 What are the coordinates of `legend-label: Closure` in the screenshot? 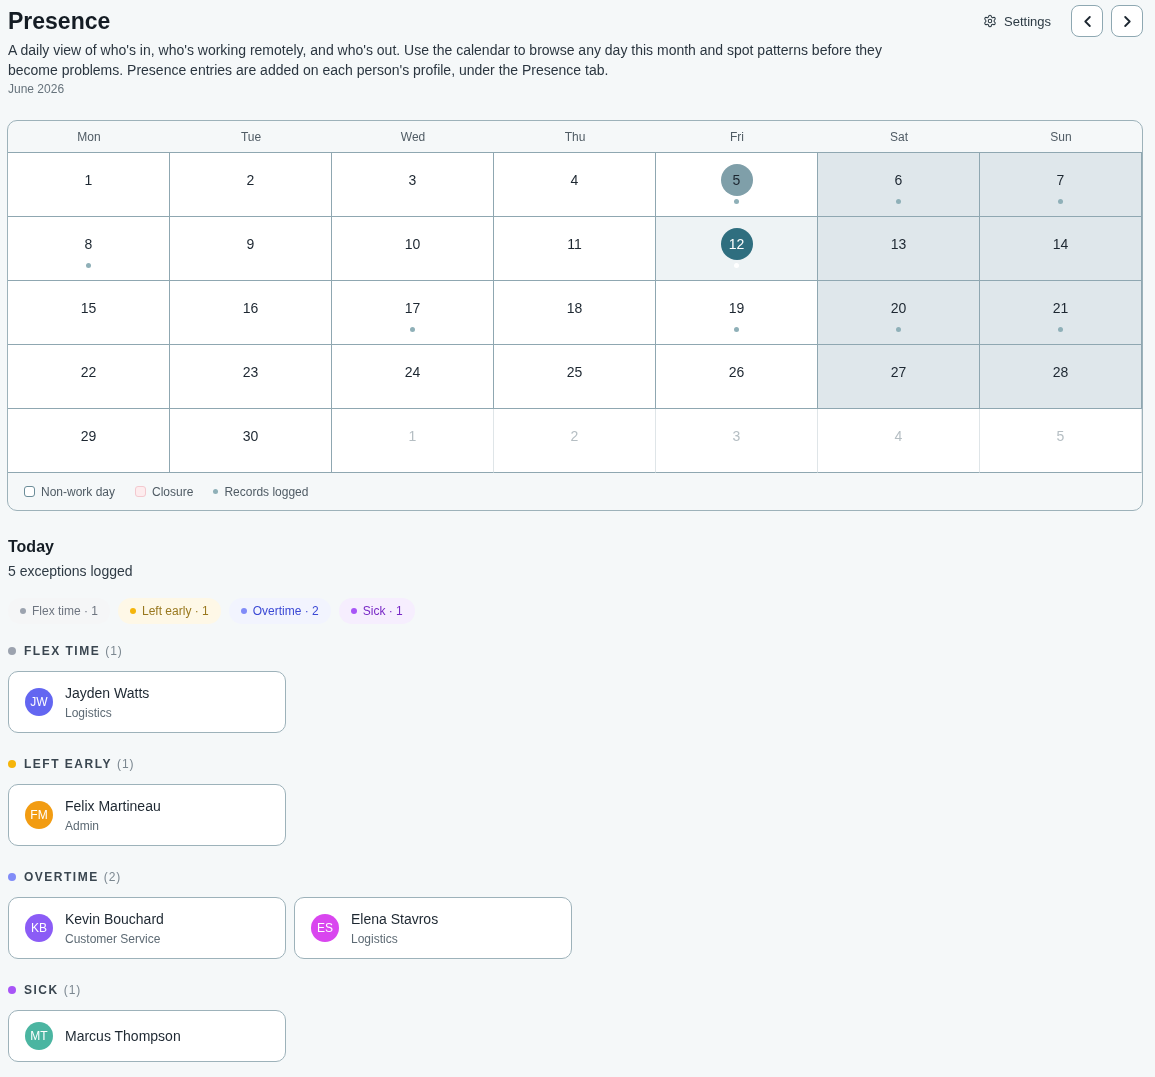 It's located at (173, 491).